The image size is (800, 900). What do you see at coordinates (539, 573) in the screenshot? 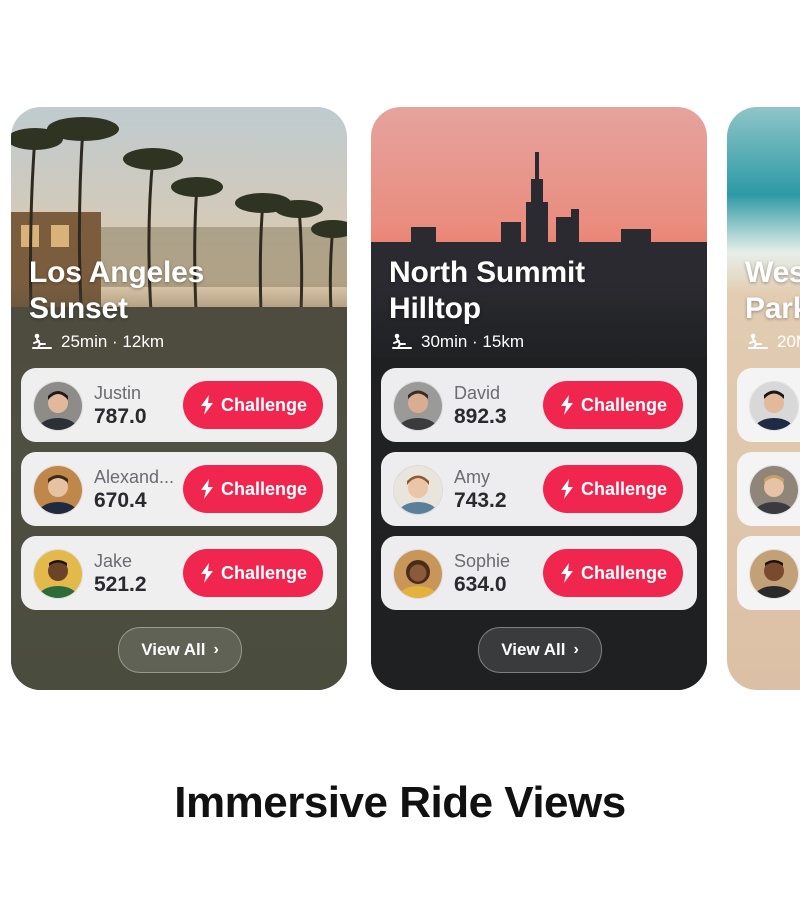
I see `leaderboard-row: Sophie 634.0 Challenge` at bounding box center [539, 573].